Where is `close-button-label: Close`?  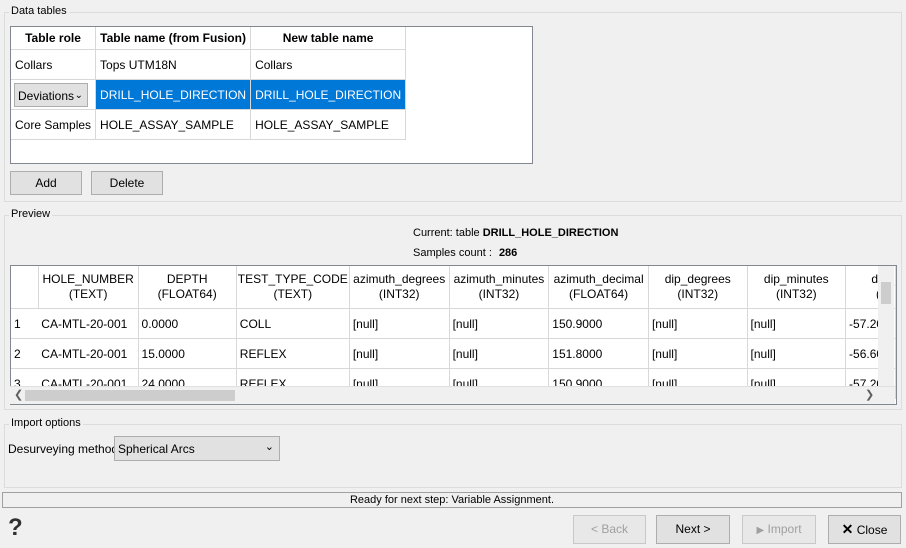
close-button-label: Close is located at coordinates (872, 530).